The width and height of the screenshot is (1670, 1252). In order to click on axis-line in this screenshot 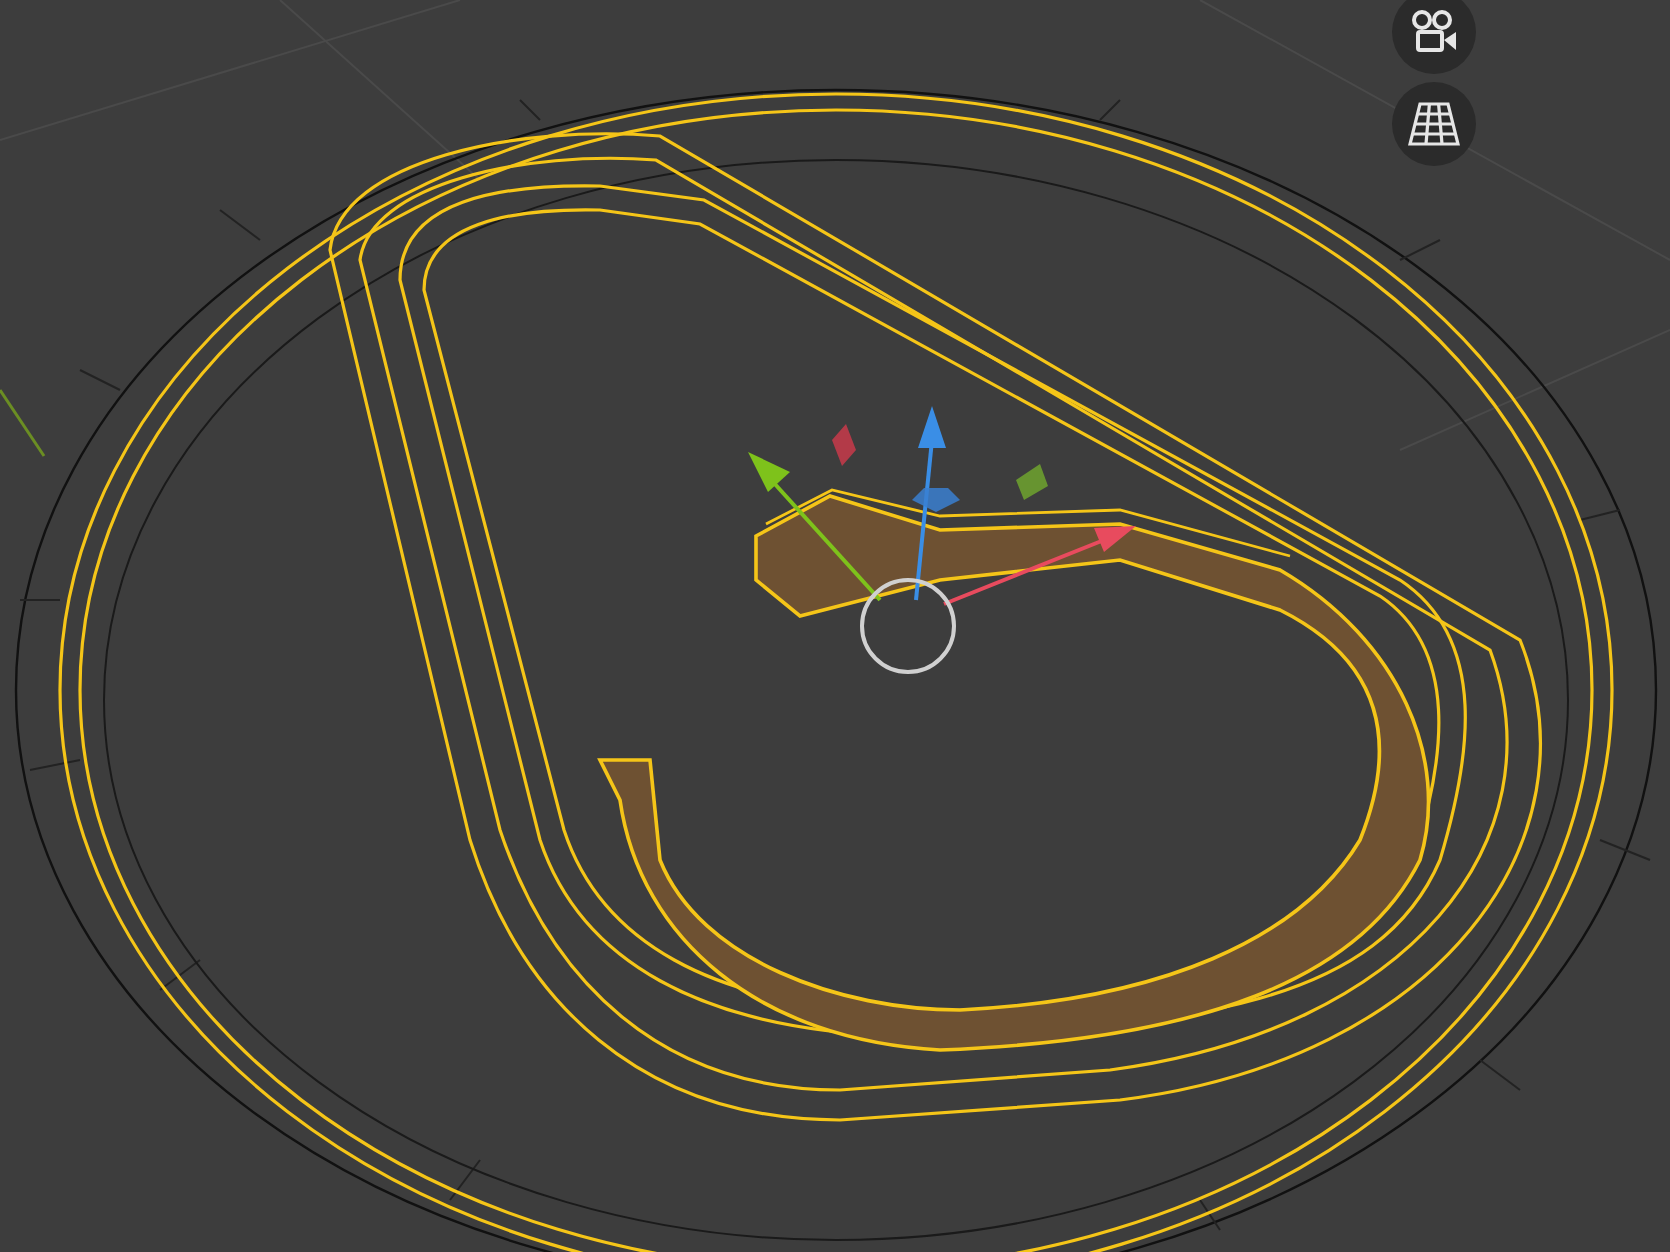, I will do `click(23, 423)`.